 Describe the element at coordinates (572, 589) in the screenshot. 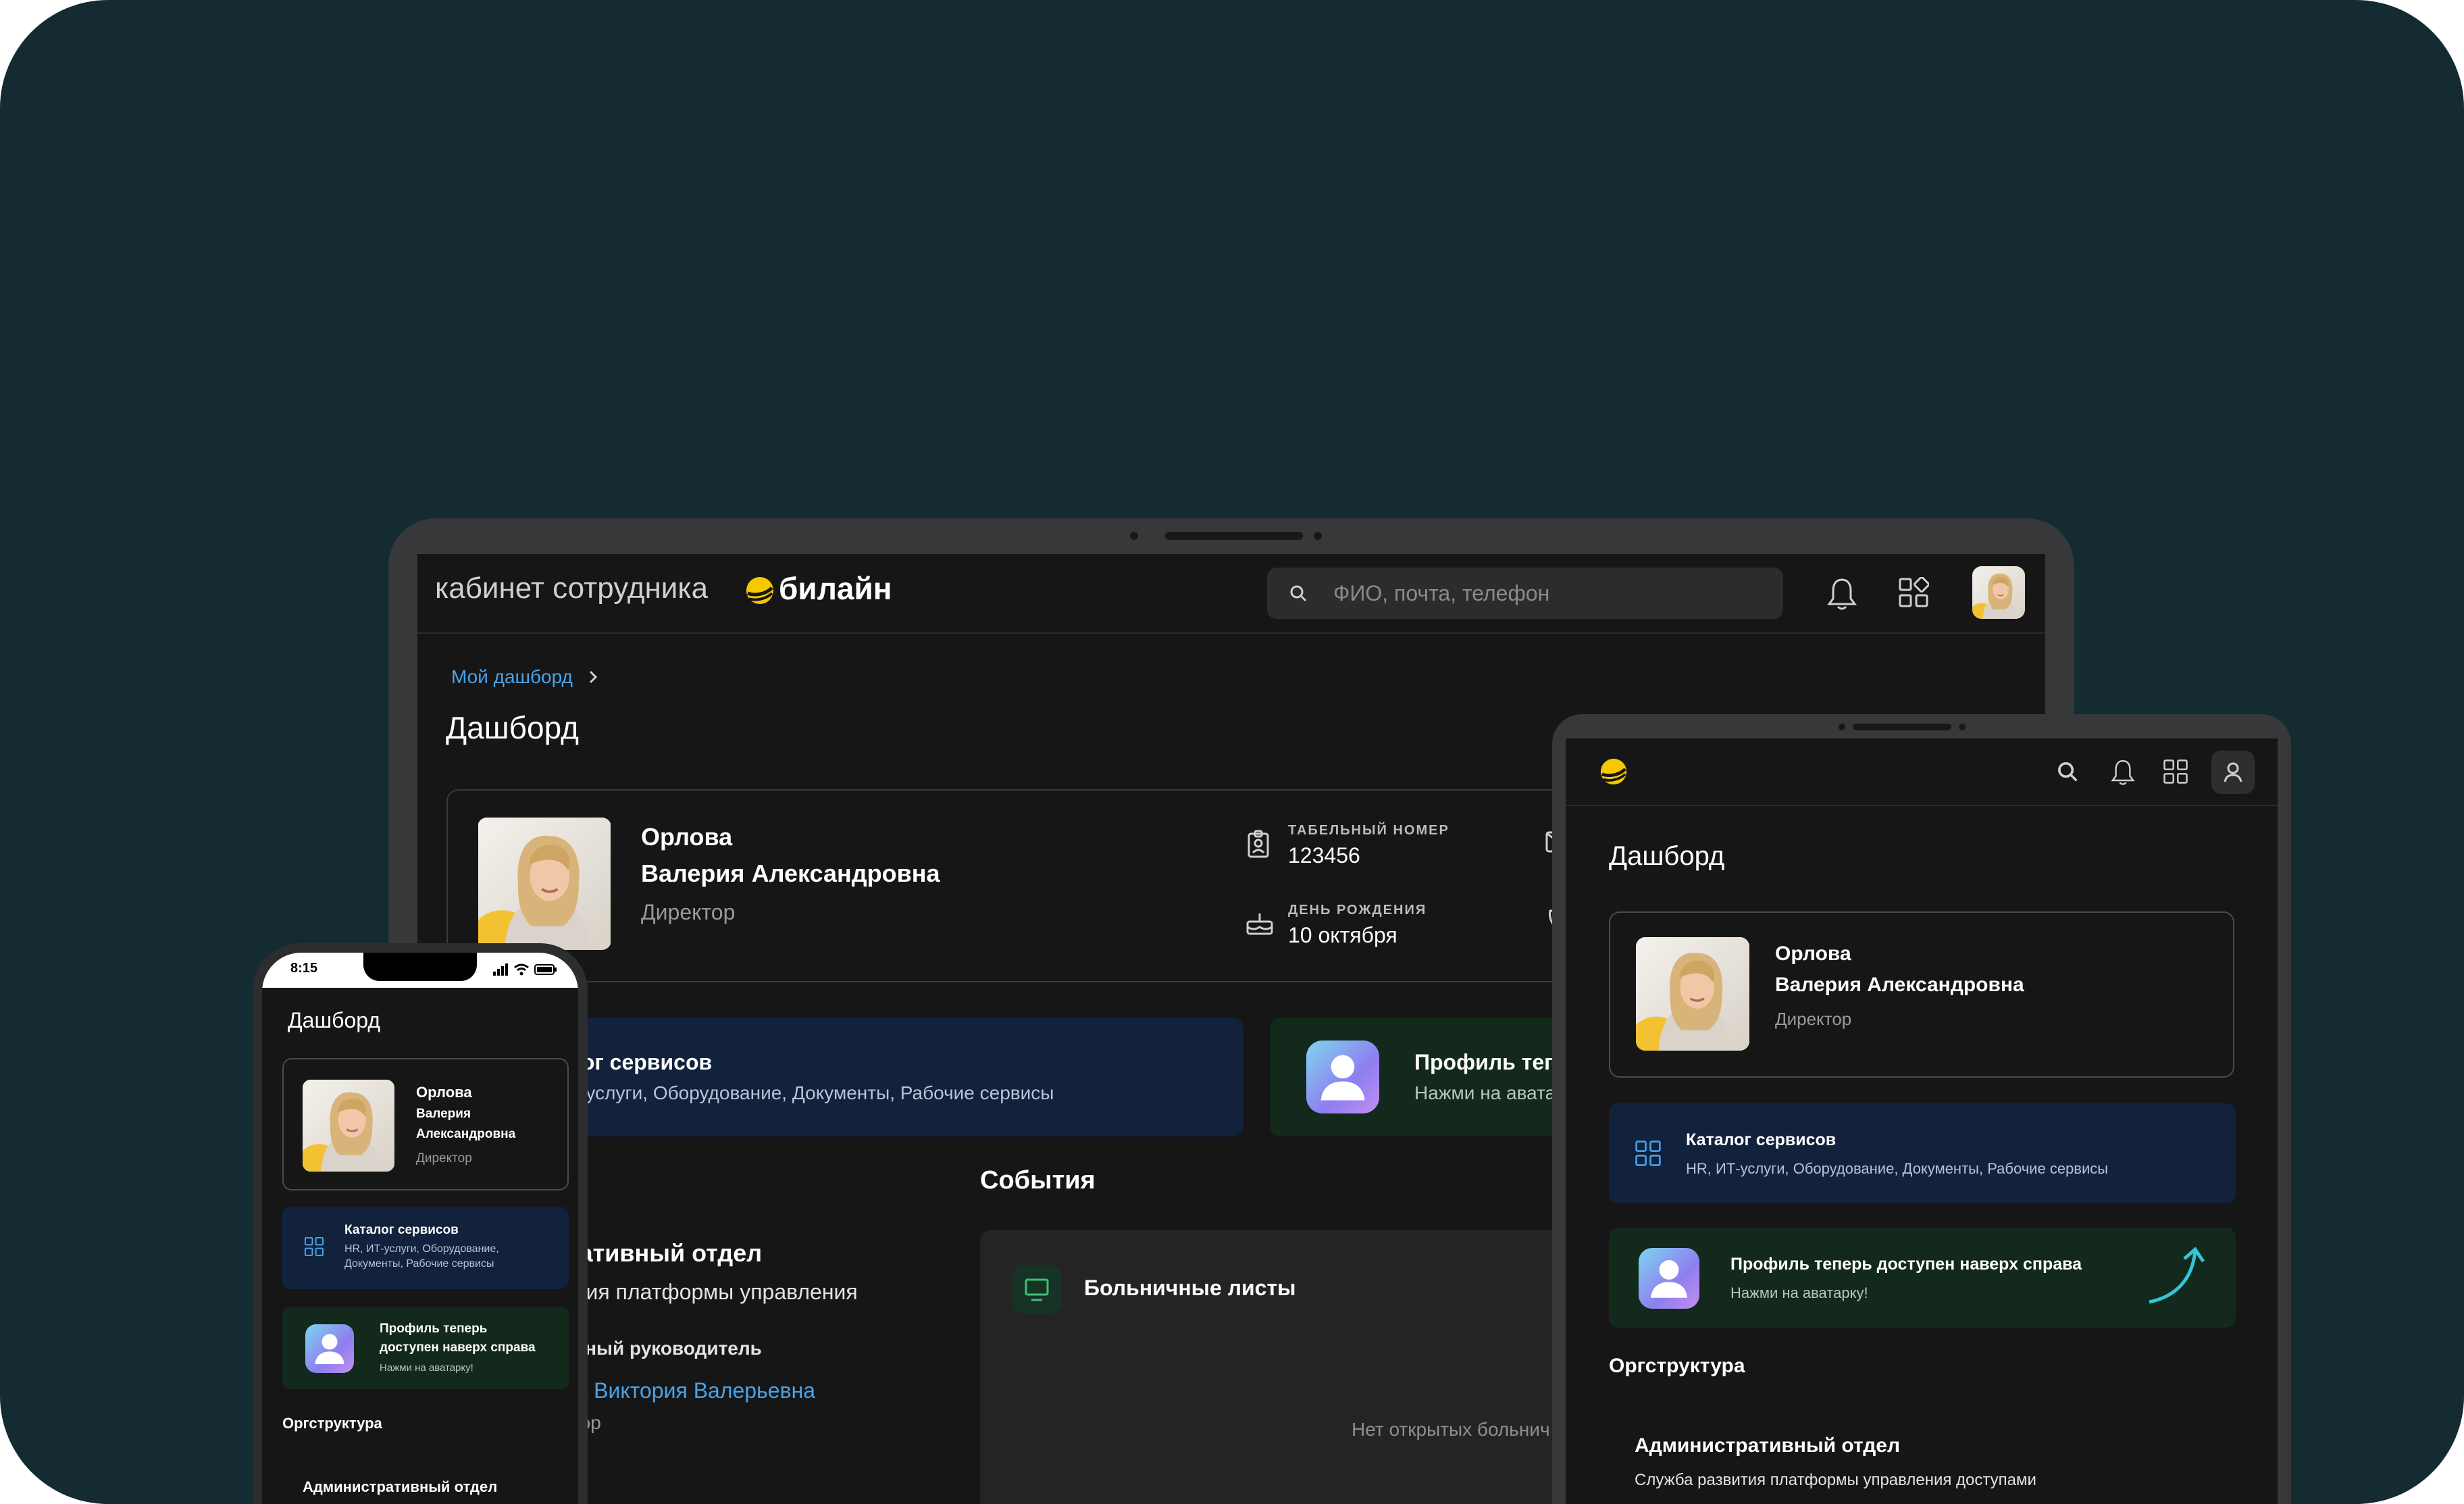

I see `brand-title: кабинет сотрудника` at that location.